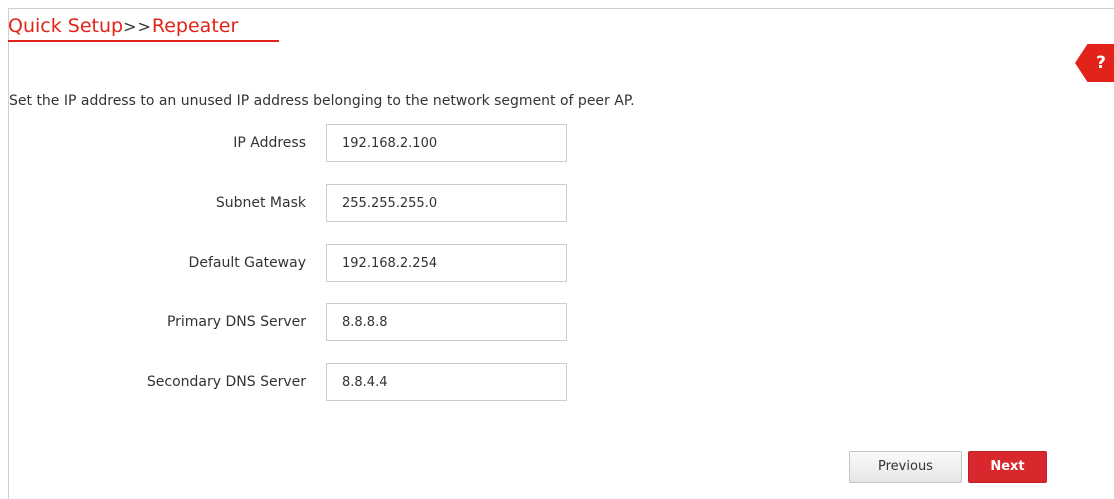  I want to click on breadcrumb-repeater: Repeater, so click(195, 26).